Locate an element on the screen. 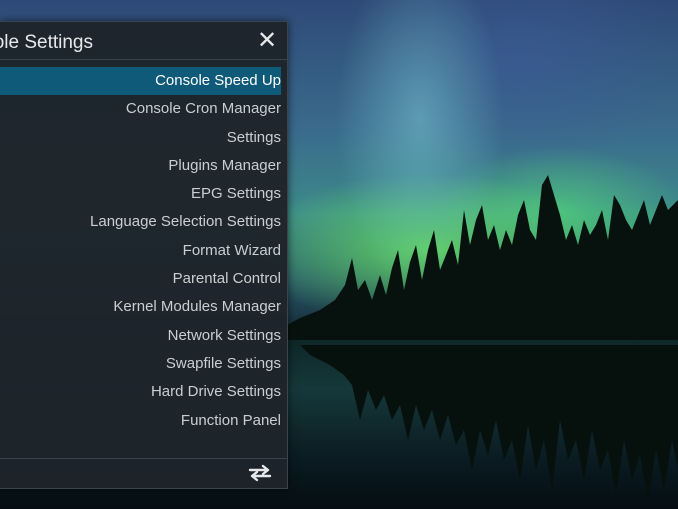 The width and height of the screenshot is (678, 509). list-item: Language Selection Settings is located at coordinates (140, 222).